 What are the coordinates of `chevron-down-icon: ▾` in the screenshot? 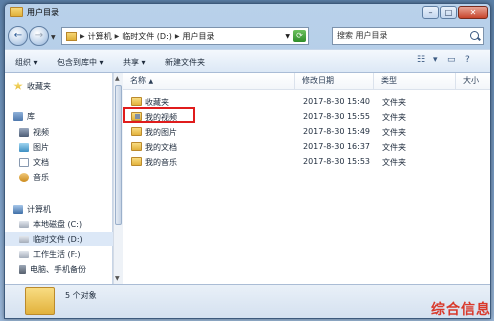 It's located at (435, 60).